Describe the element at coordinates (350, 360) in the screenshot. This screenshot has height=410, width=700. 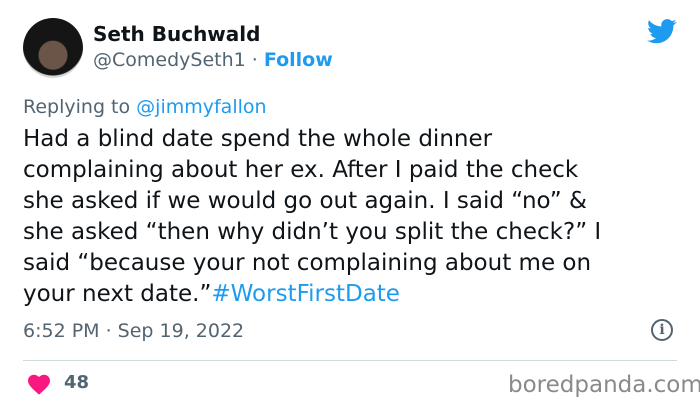
I see `divider` at that location.